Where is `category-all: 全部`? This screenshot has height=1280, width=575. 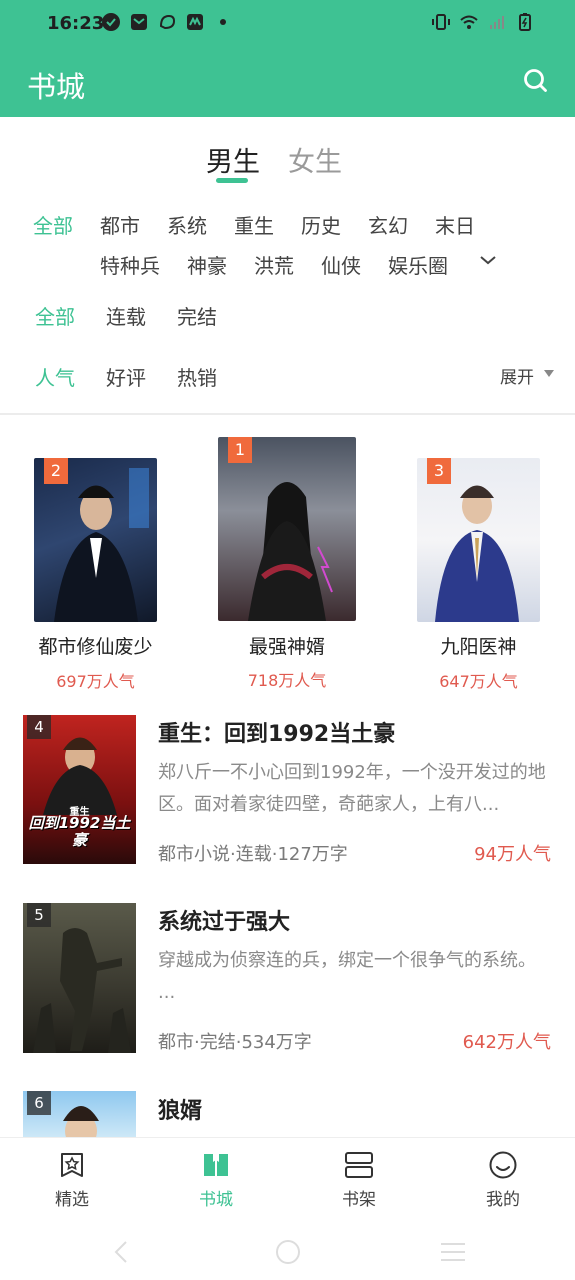
category-all: 全部 is located at coordinates (53, 224).